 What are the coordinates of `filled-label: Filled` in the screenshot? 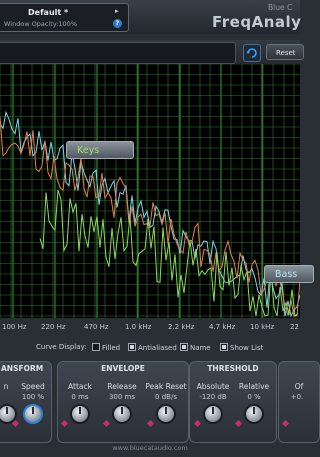 It's located at (111, 348).